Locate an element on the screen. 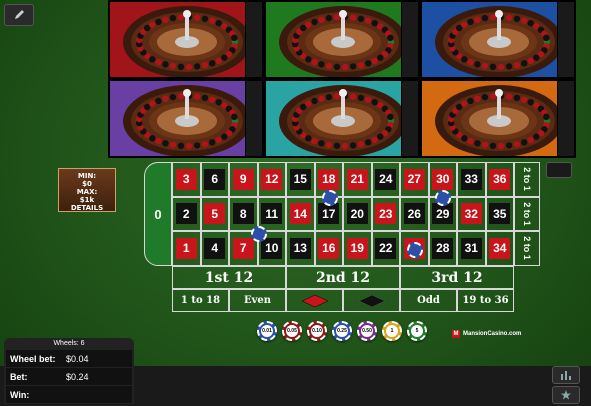  chip-button: 1 is located at coordinates (392, 331).